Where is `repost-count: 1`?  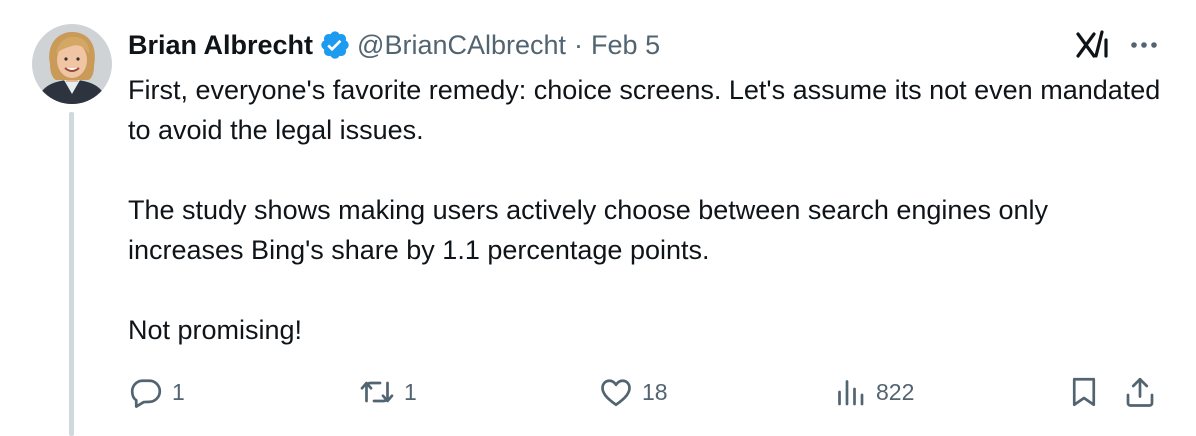 repost-count: 1 is located at coordinates (410, 391).